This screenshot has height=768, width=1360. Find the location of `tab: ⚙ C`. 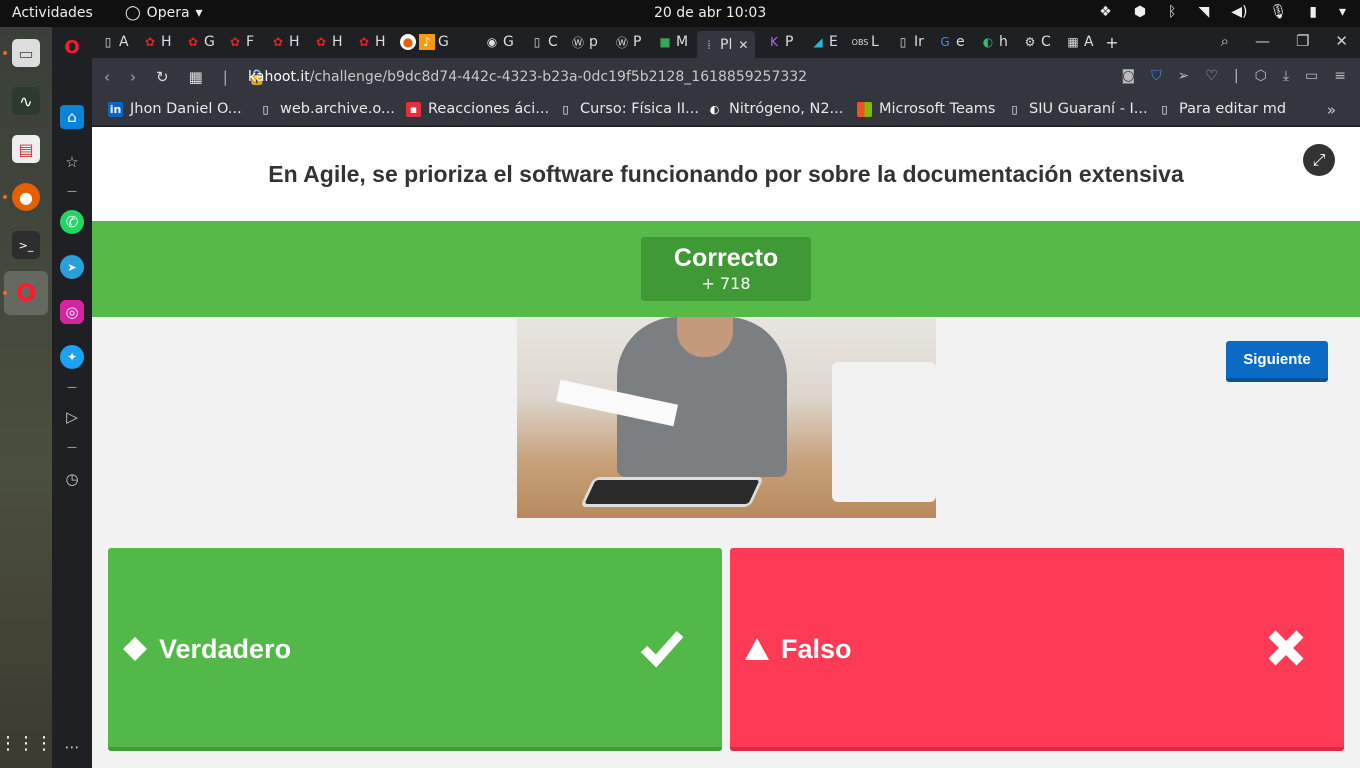

tab: ⚙ C is located at coordinates (1036, 42).